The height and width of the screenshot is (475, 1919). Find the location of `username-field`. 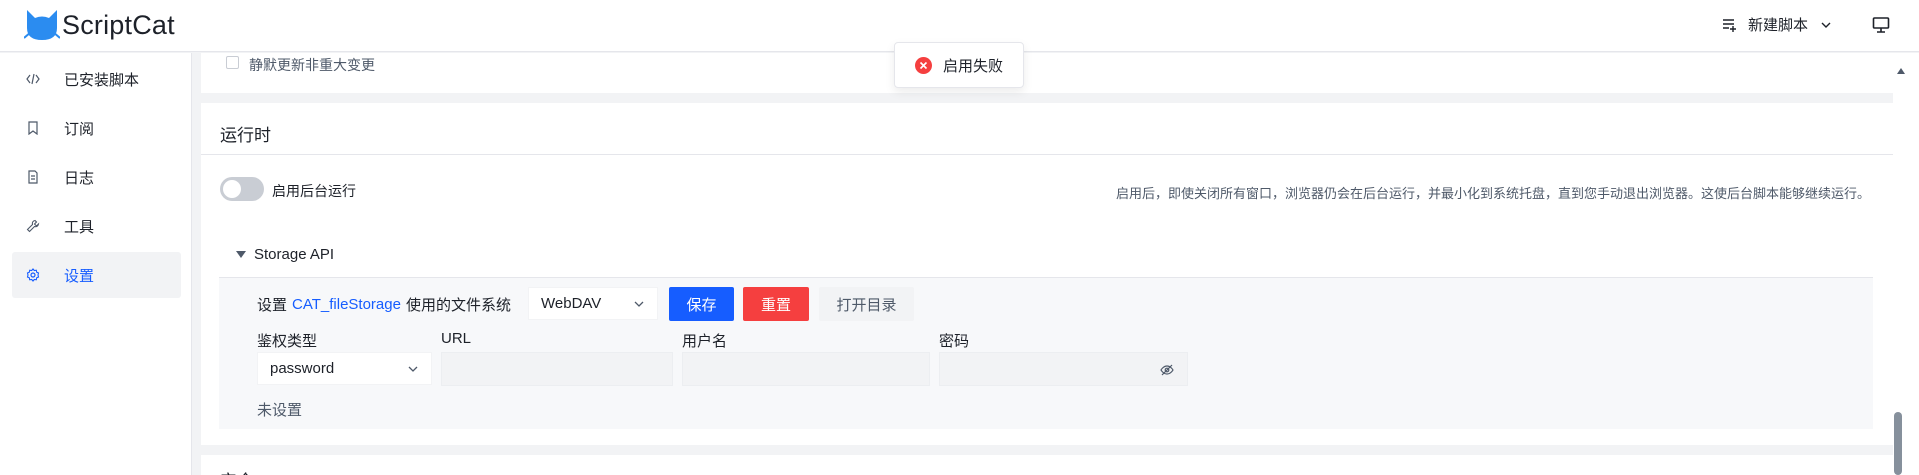

username-field is located at coordinates (806, 369).